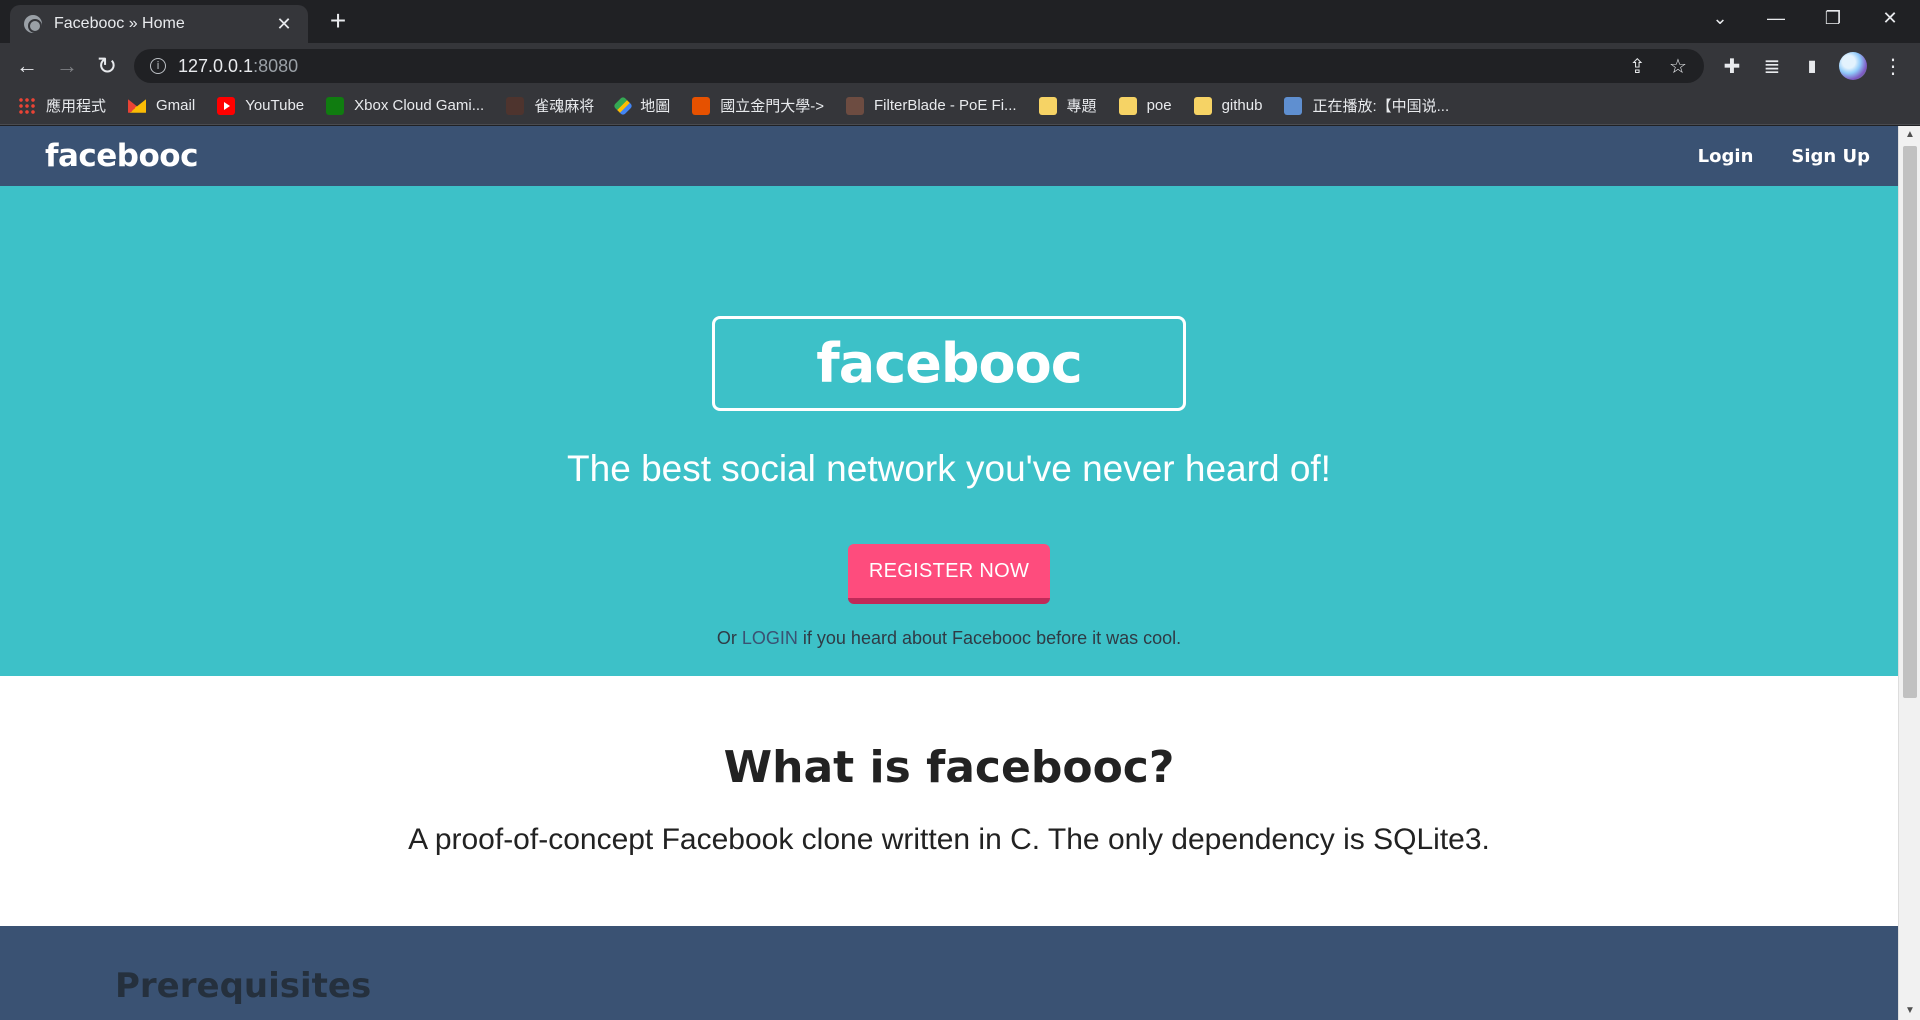 This screenshot has width=1920, height=1020. I want to click on url-host: 127.0.0.1, so click(216, 65).